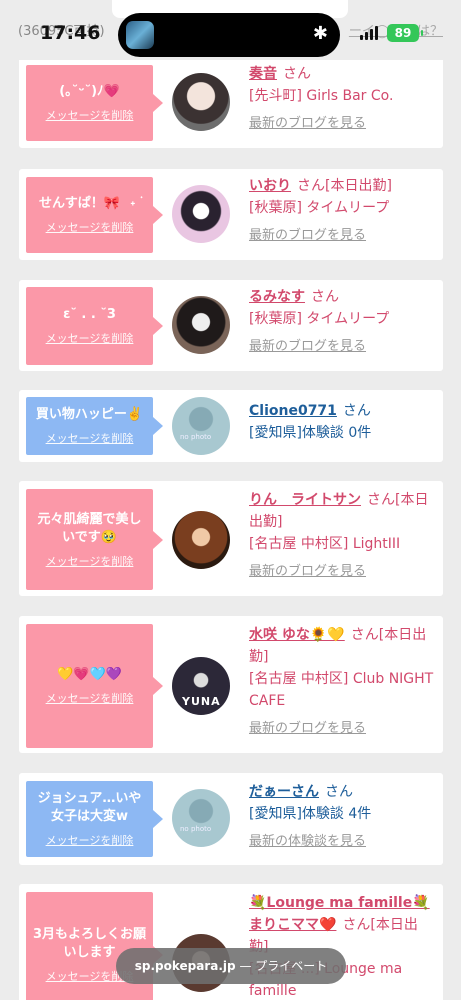 This screenshot has width=461, height=1000. Describe the element at coordinates (320, 33) in the screenshot. I see `bluetooth-icon: ✱` at that location.